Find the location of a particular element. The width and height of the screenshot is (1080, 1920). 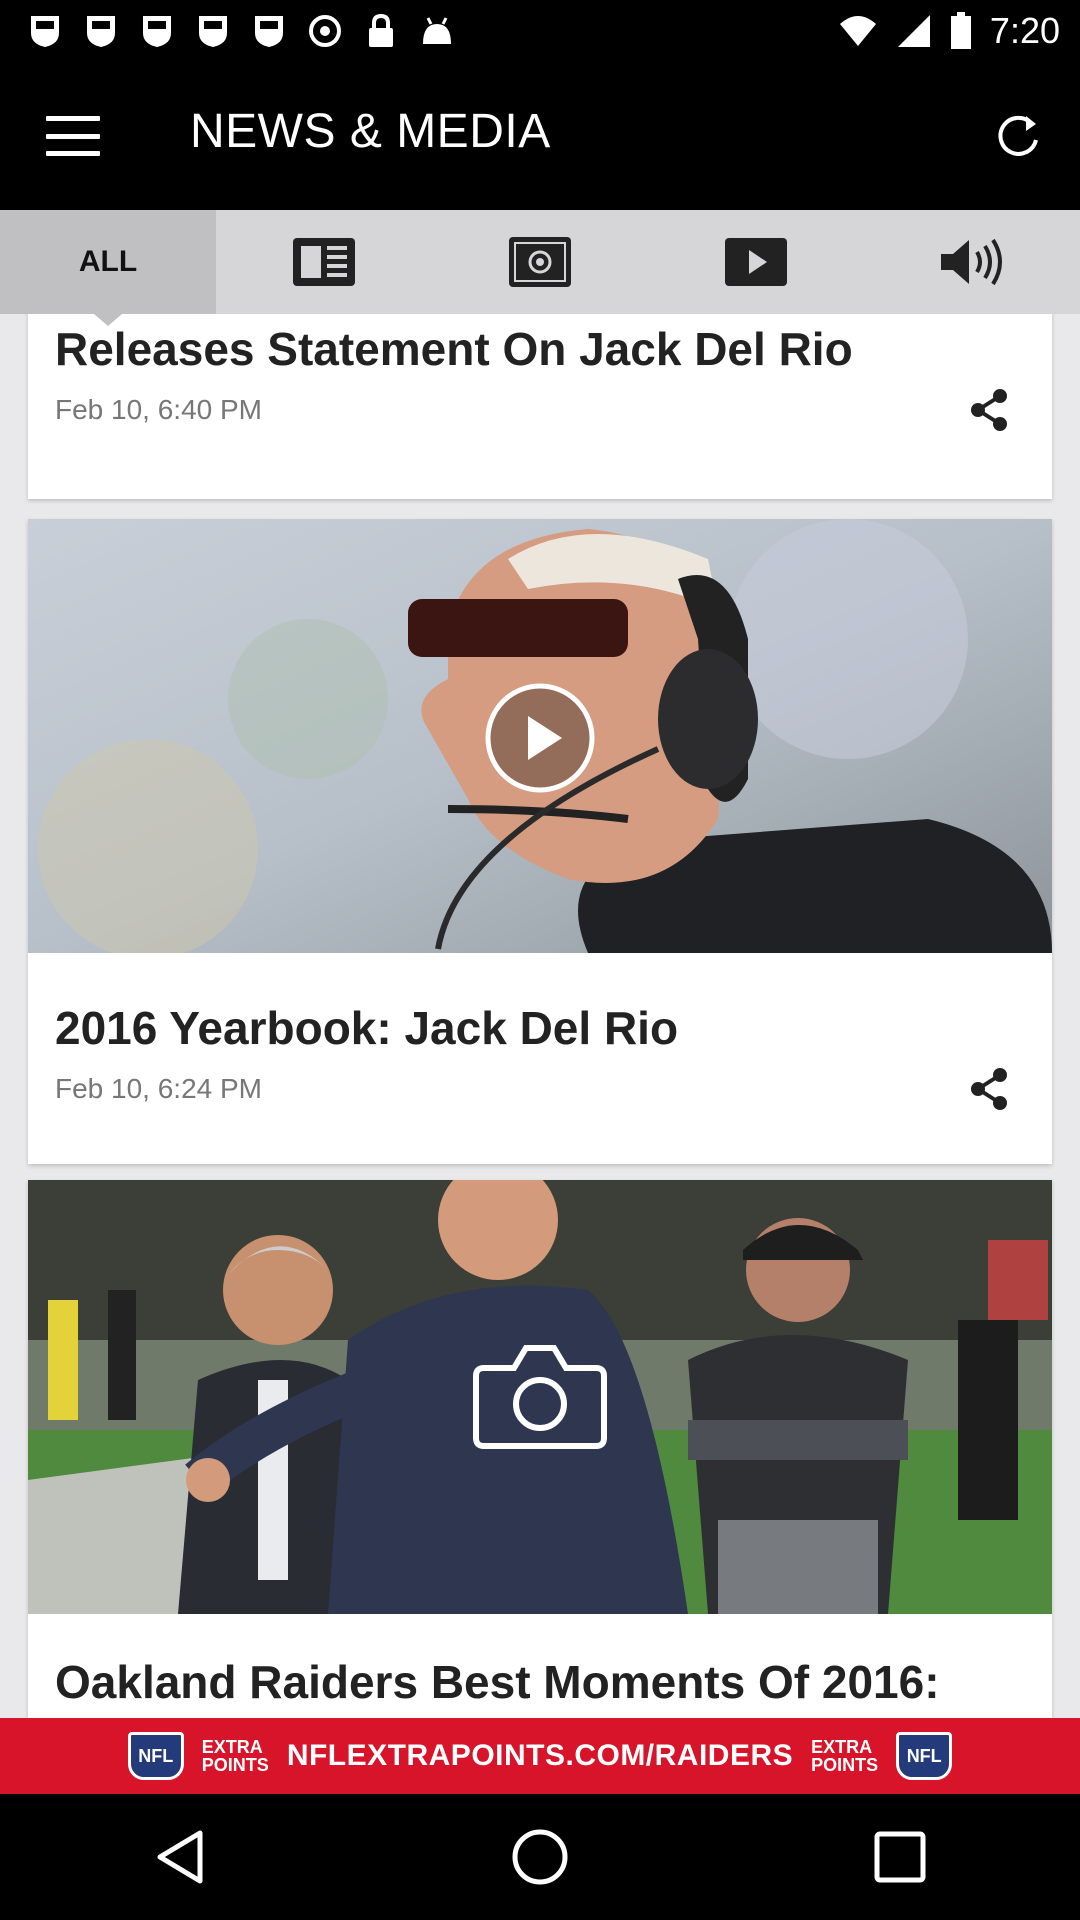

recents-button is located at coordinates (900, 1857).